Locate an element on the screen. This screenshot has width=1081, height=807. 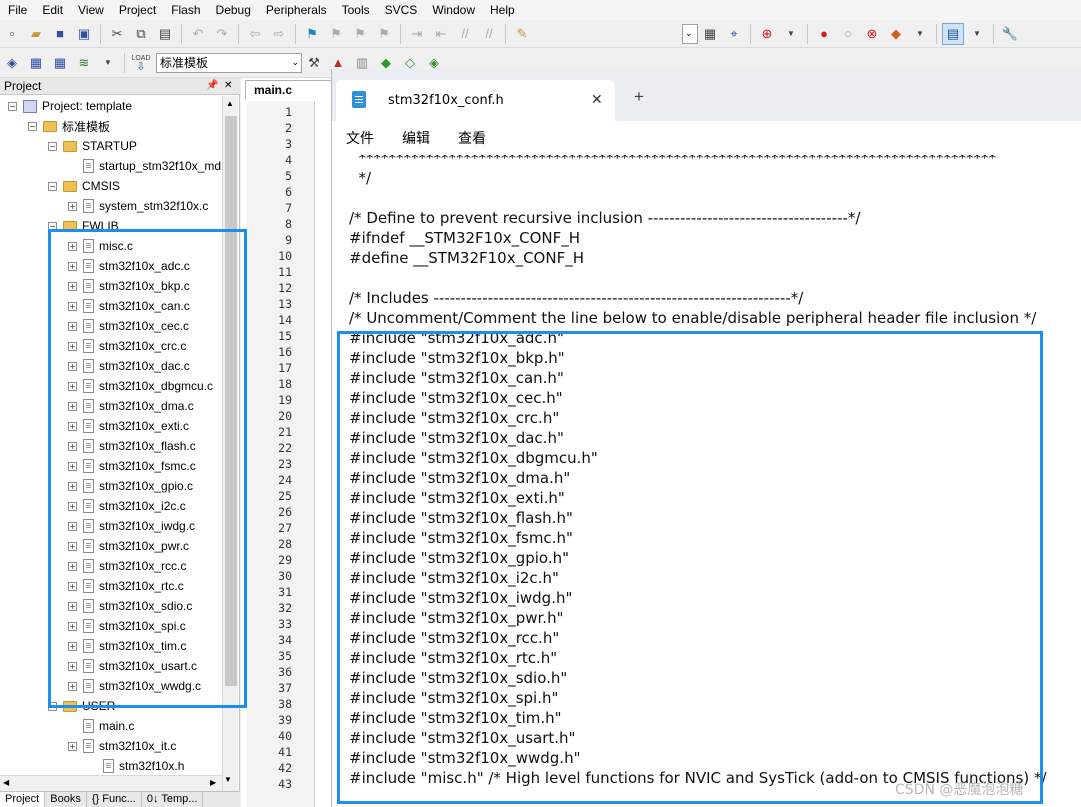
bookmark-clear-icon: ⚑ is located at coordinates (384, 34).